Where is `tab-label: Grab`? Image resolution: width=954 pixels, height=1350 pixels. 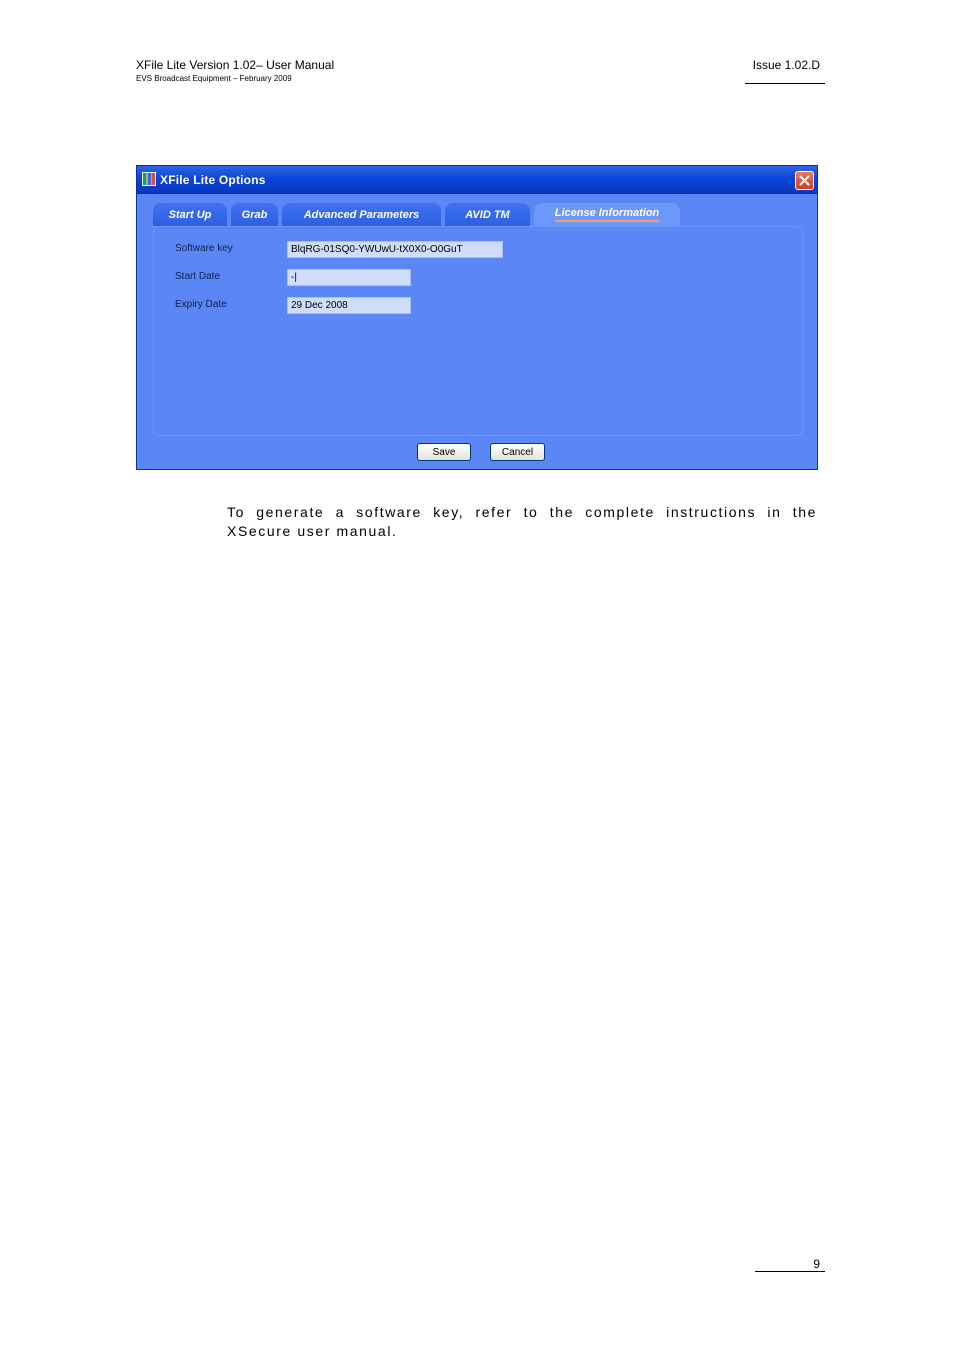 tab-label: Grab is located at coordinates (254, 214).